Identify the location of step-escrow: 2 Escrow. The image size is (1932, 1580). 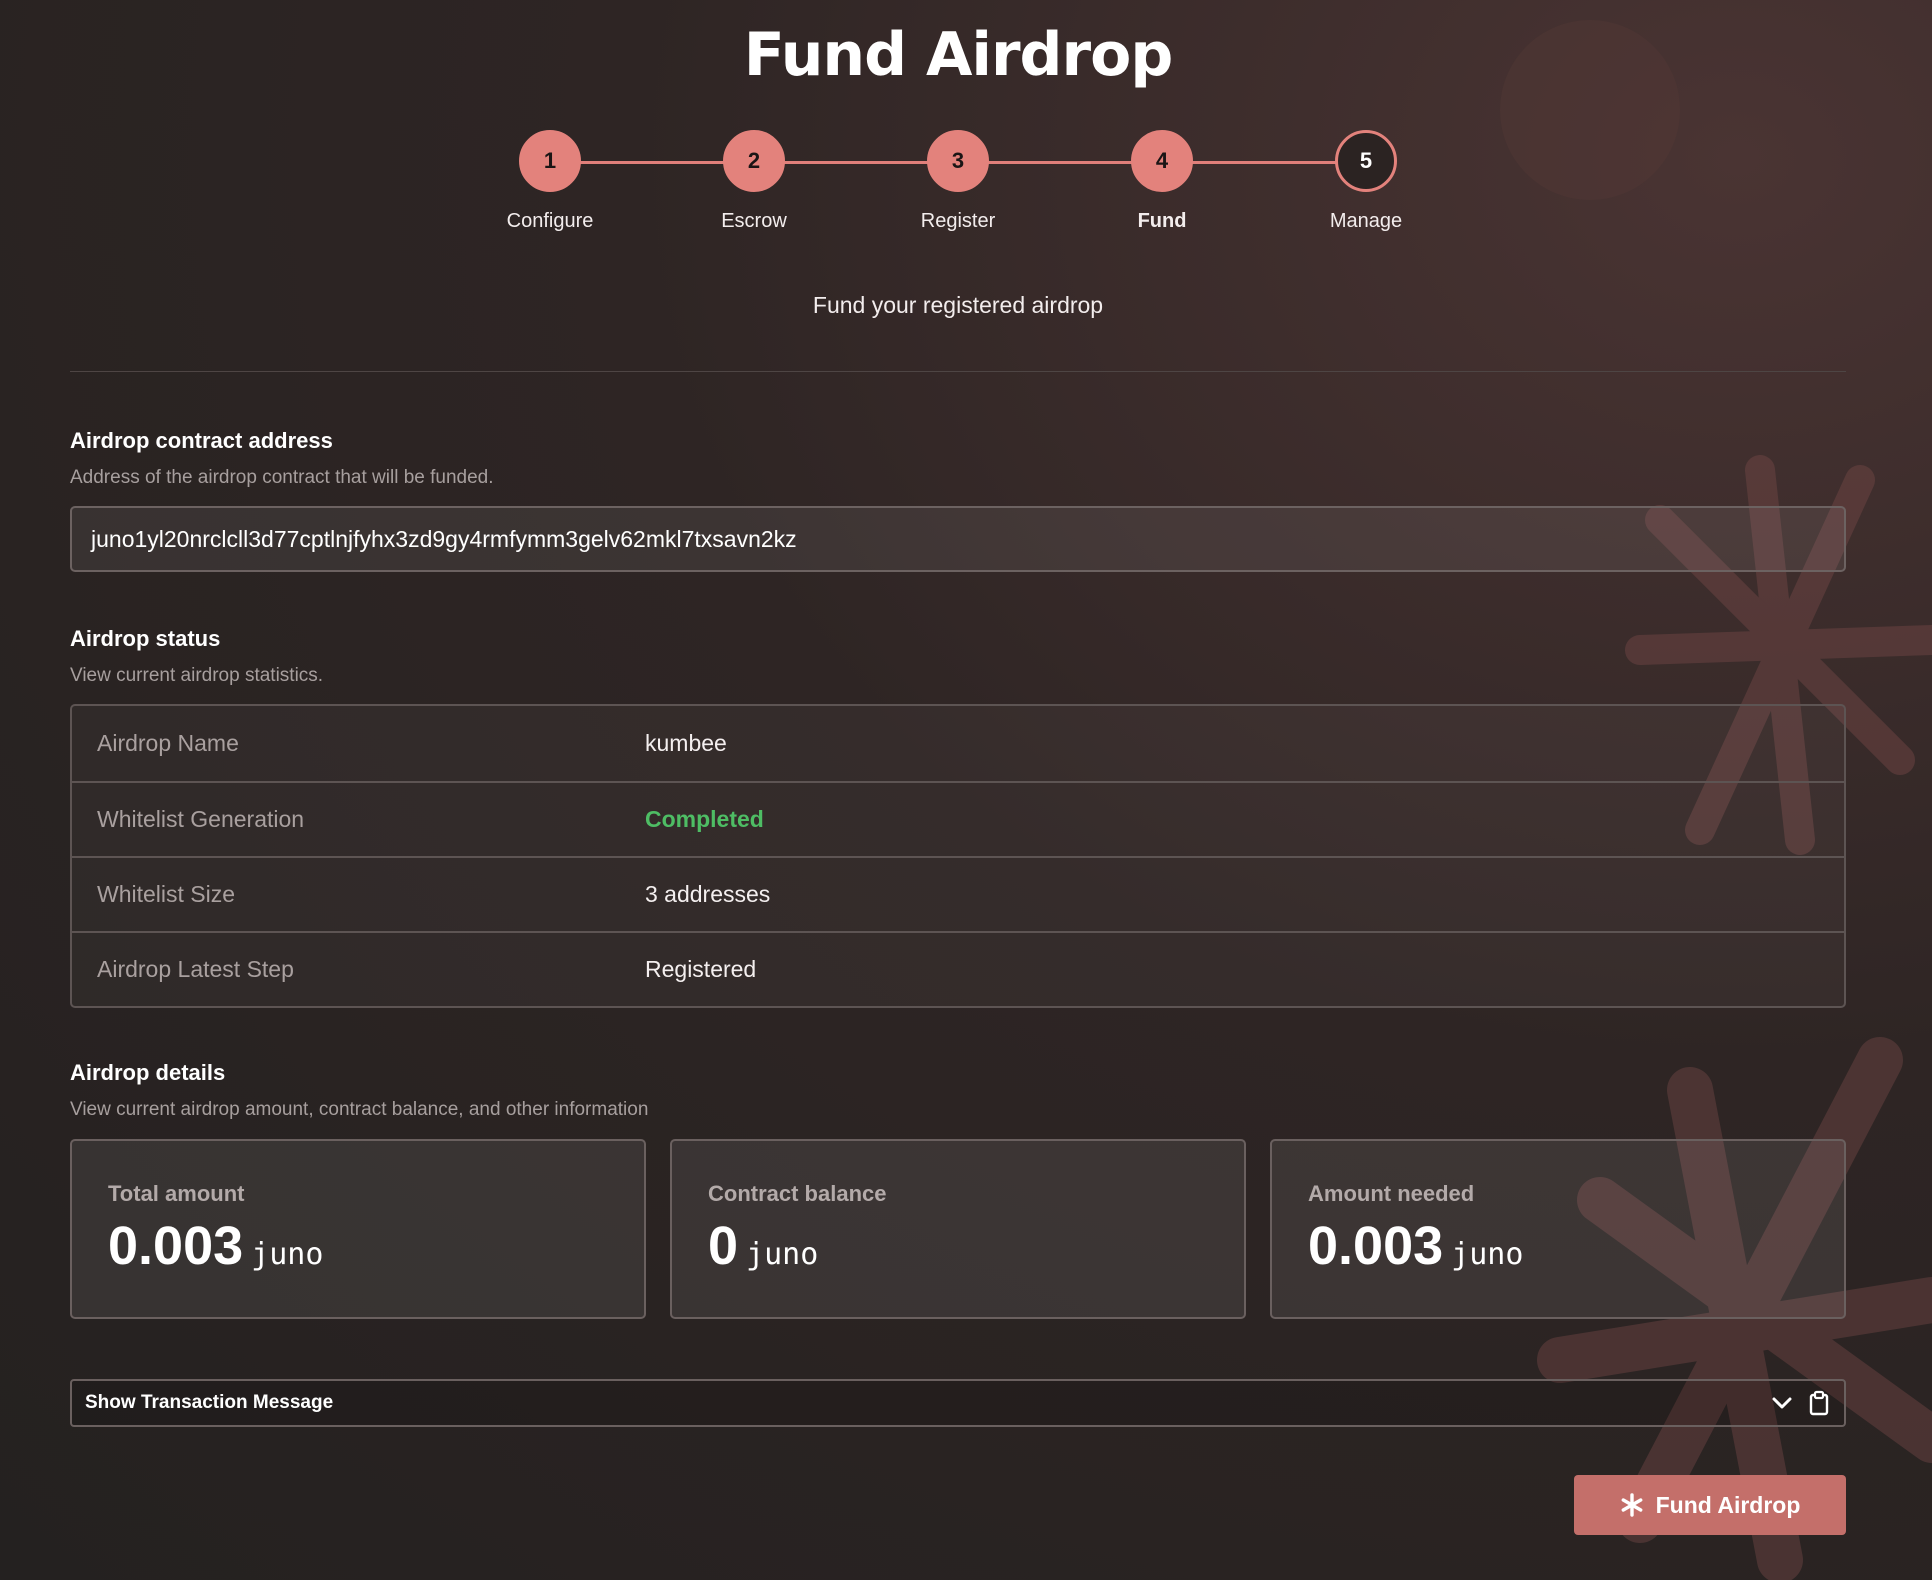
(754, 181).